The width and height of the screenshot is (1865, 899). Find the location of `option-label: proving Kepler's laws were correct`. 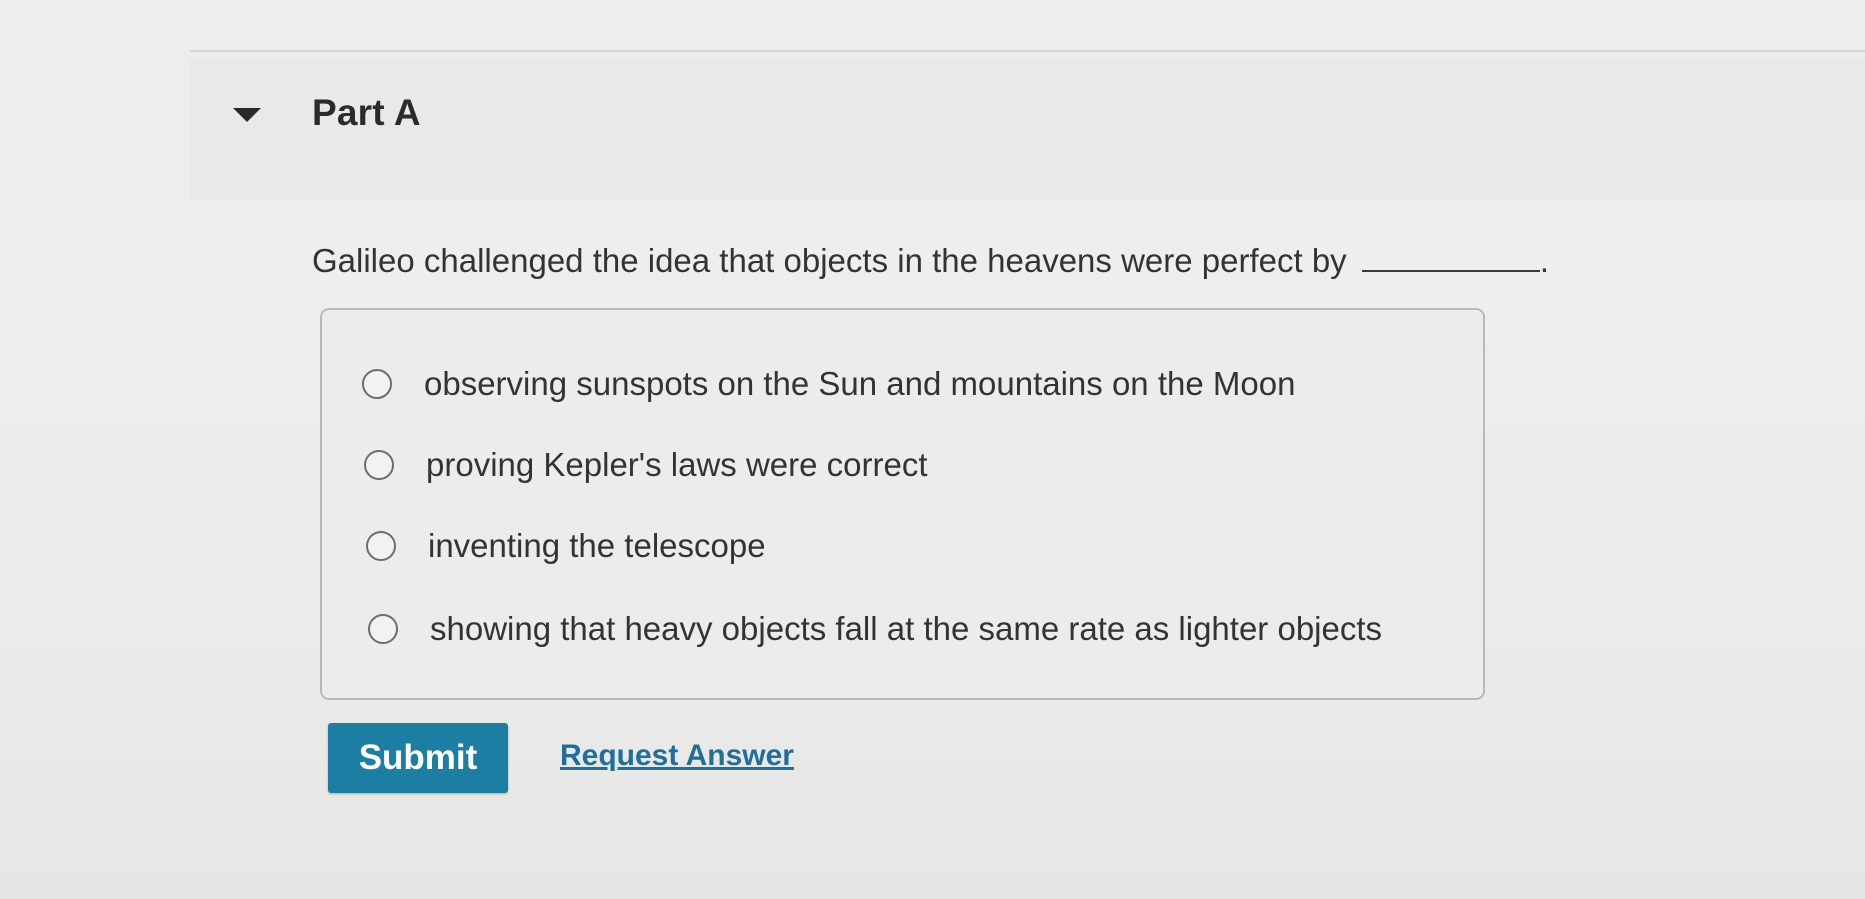

option-label: proving Kepler's laws were correct is located at coordinates (677, 464).